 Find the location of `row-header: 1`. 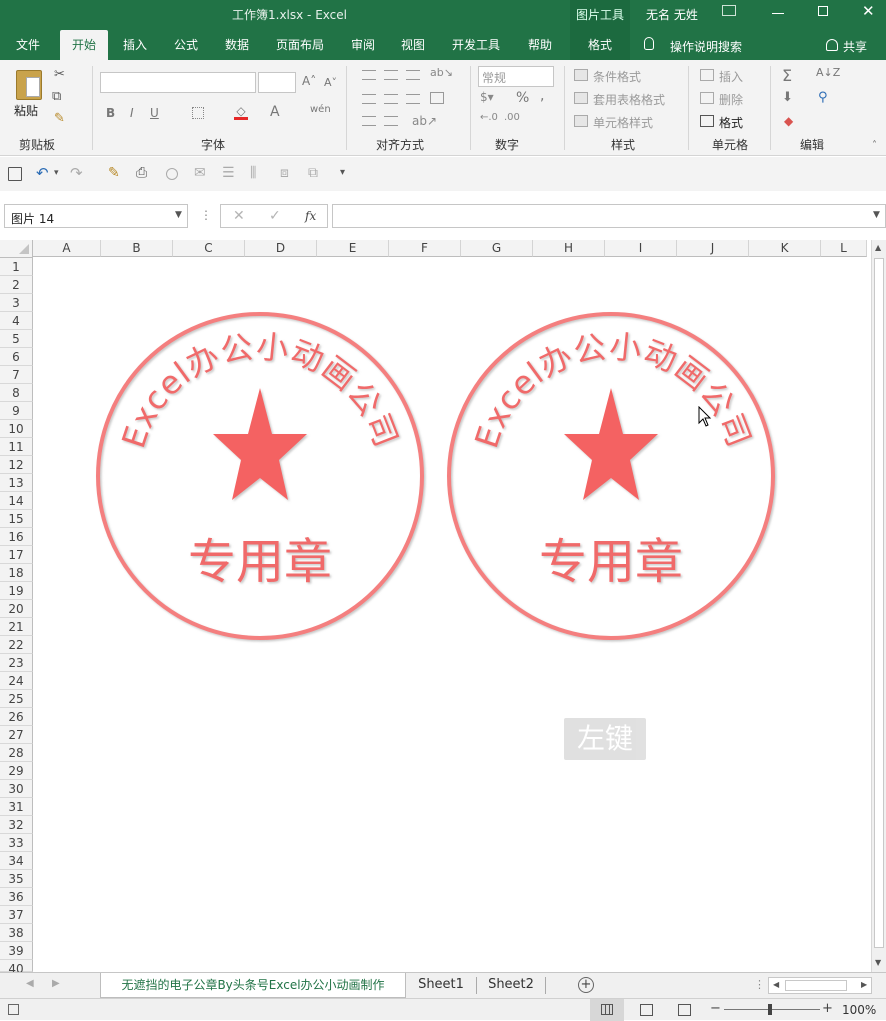

row-header: 1 is located at coordinates (16, 267).